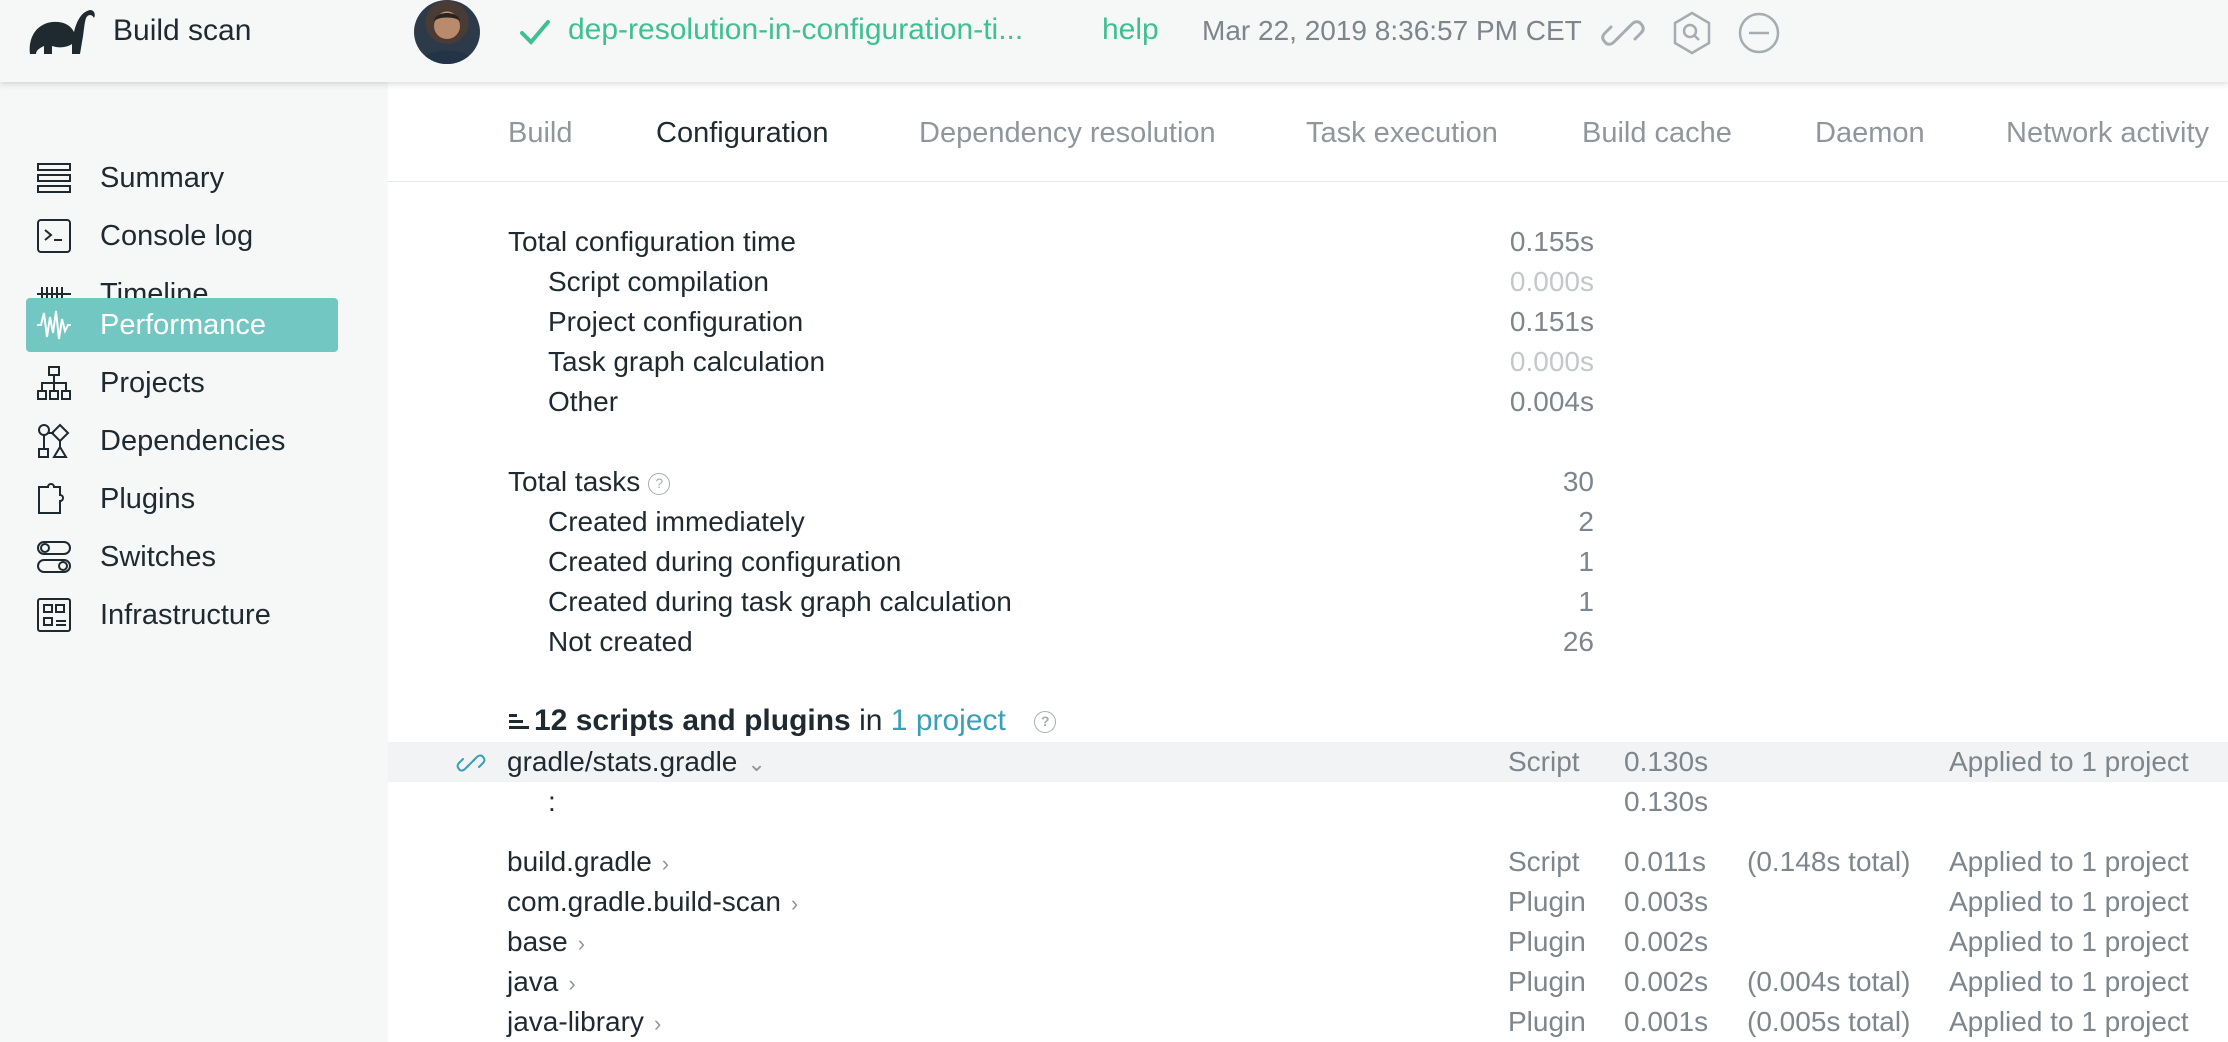  I want to click on row-name-text: base, so click(537, 941).